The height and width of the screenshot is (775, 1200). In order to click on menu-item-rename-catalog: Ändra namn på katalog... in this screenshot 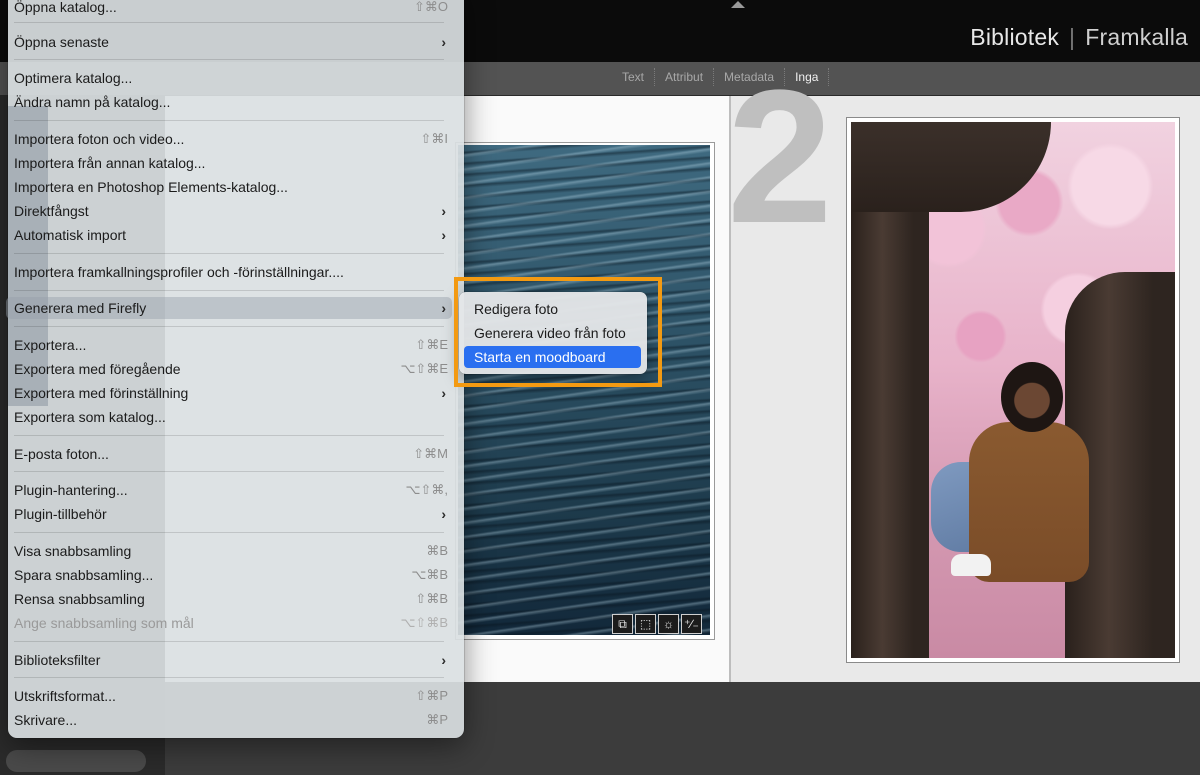, I will do `click(229, 102)`.